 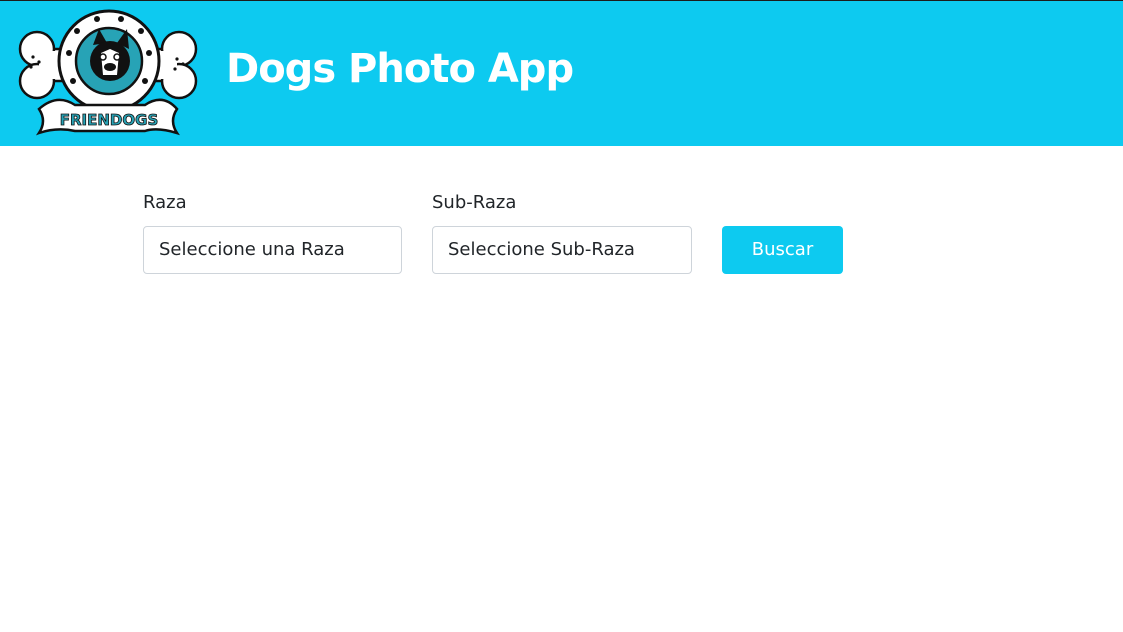 I want to click on app-title: Dogs Photo App, so click(x=400, y=69).